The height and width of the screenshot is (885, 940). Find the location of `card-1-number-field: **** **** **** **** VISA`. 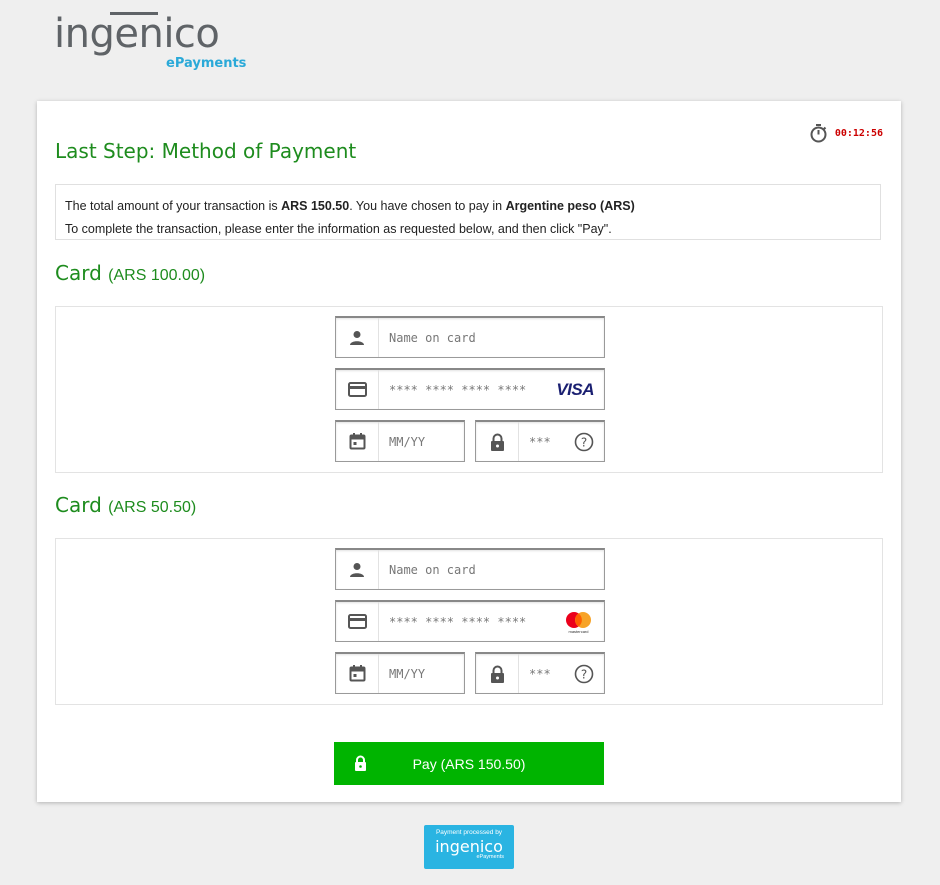

card-1-number-field: **** **** **** **** VISA is located at coordinates (470, 389).